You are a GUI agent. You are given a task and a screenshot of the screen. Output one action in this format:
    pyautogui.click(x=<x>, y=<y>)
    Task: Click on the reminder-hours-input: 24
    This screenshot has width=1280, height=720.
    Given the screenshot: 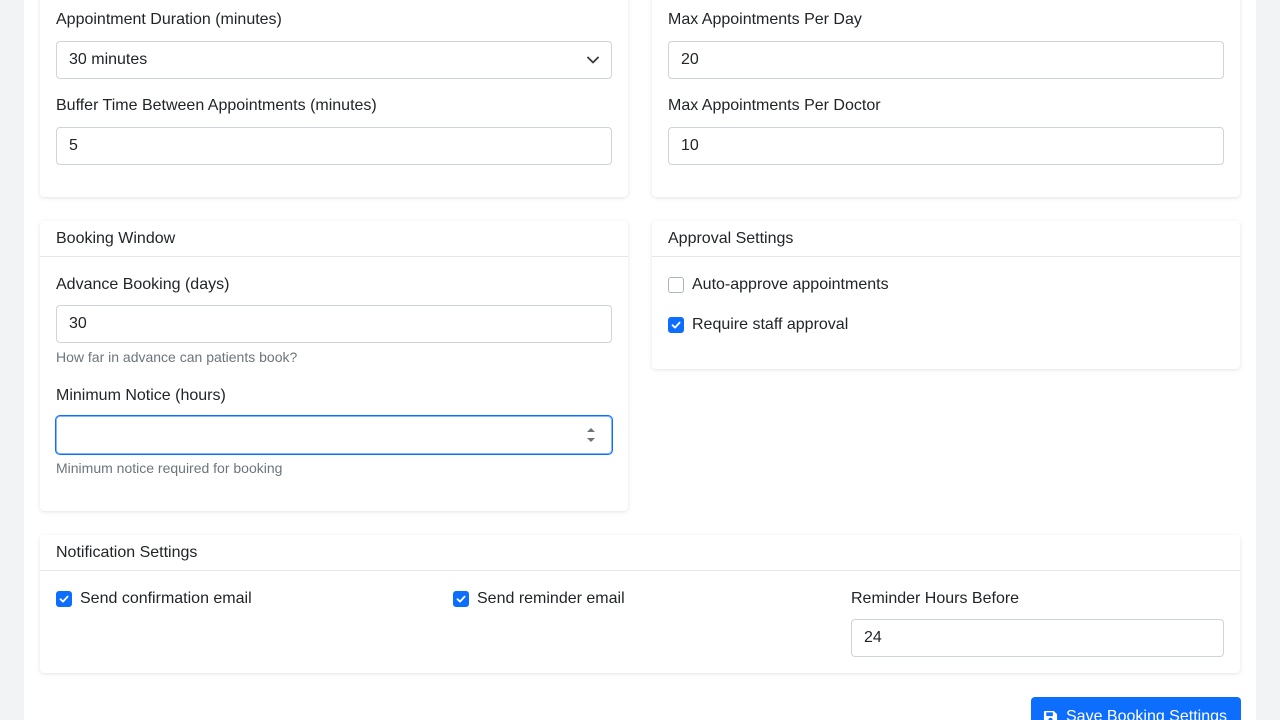 What is the action you would take?
    pyautogui.click(x=1037, y=638)
    